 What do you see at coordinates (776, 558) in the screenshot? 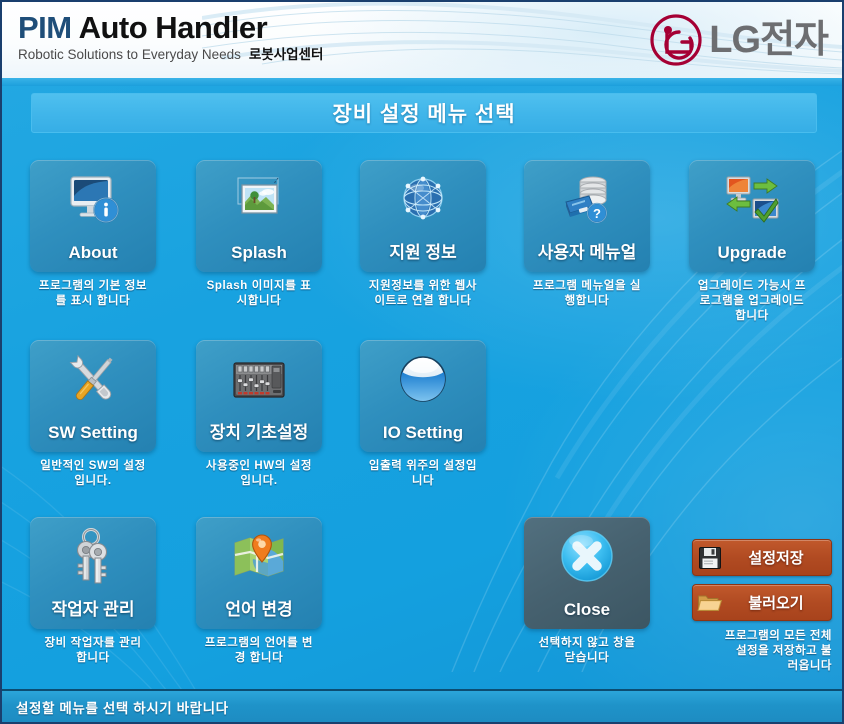
I see `save-settings-label: 설정저장` at bounding box center [776, 558].